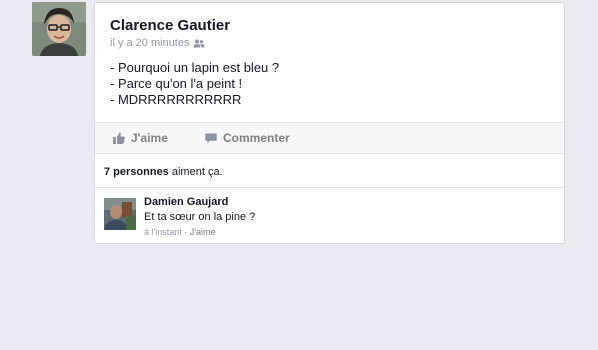  What do you see at coordinates (329, 138) in the screenshot?
I see `action-bar: J'aime Commenter` at bounding box center [329, 138].